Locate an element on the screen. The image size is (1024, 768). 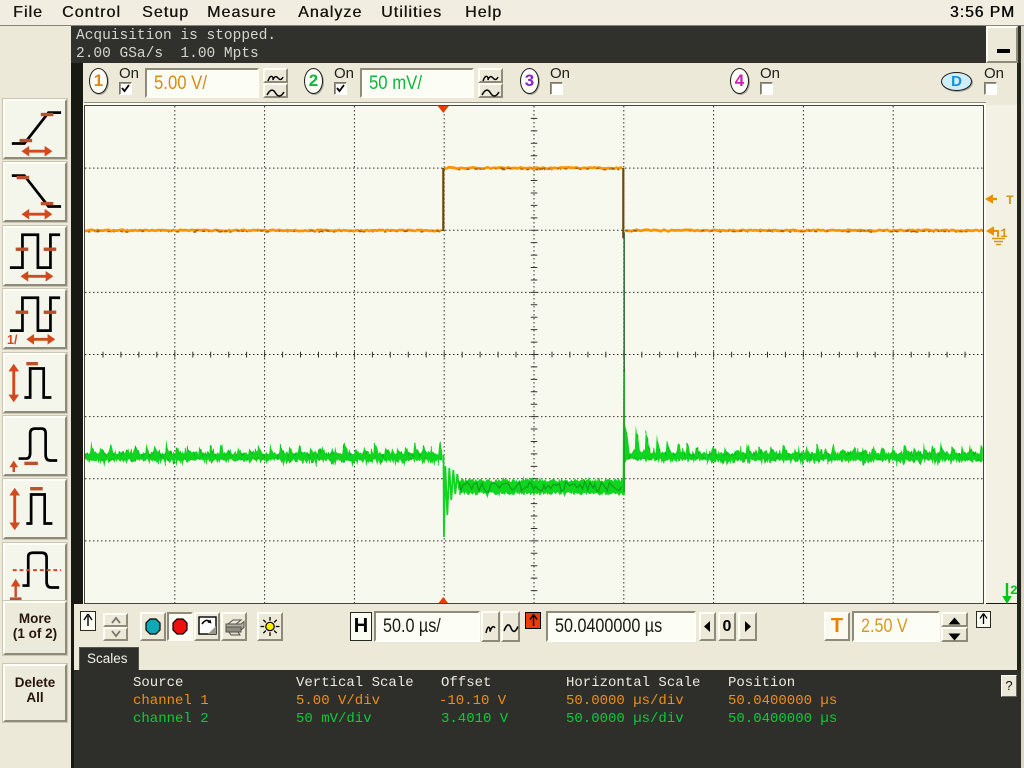
svg-text: 1/ is located at coordinates (12, 340).